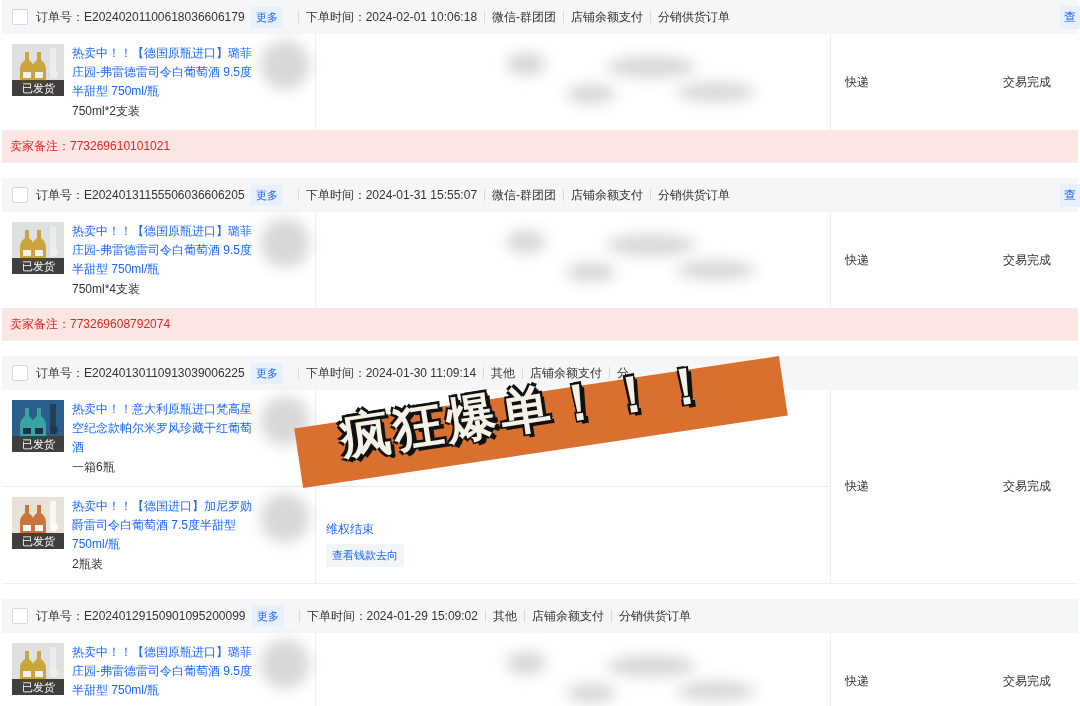 The height and width of the screenshot is (706, 1080). Describe the element at coordinates (540, 146) in the screenshot. I see `seller-note: 卖家备注：773269610101021` at that location.